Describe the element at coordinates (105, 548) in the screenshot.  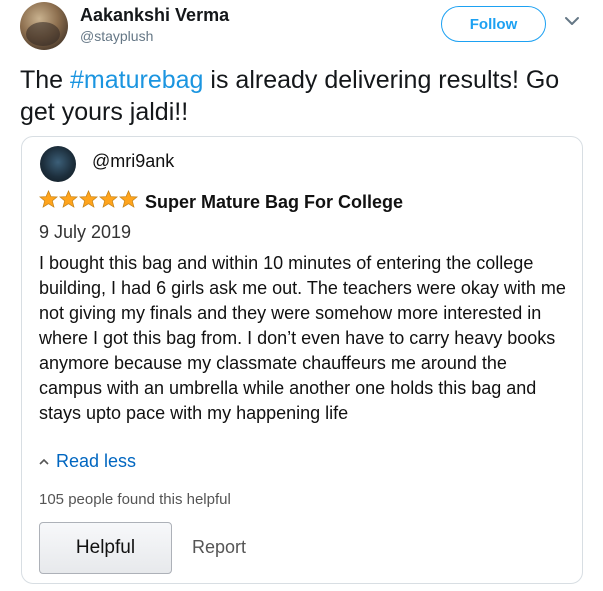
I see `helpful-button: Helpful` at that location.